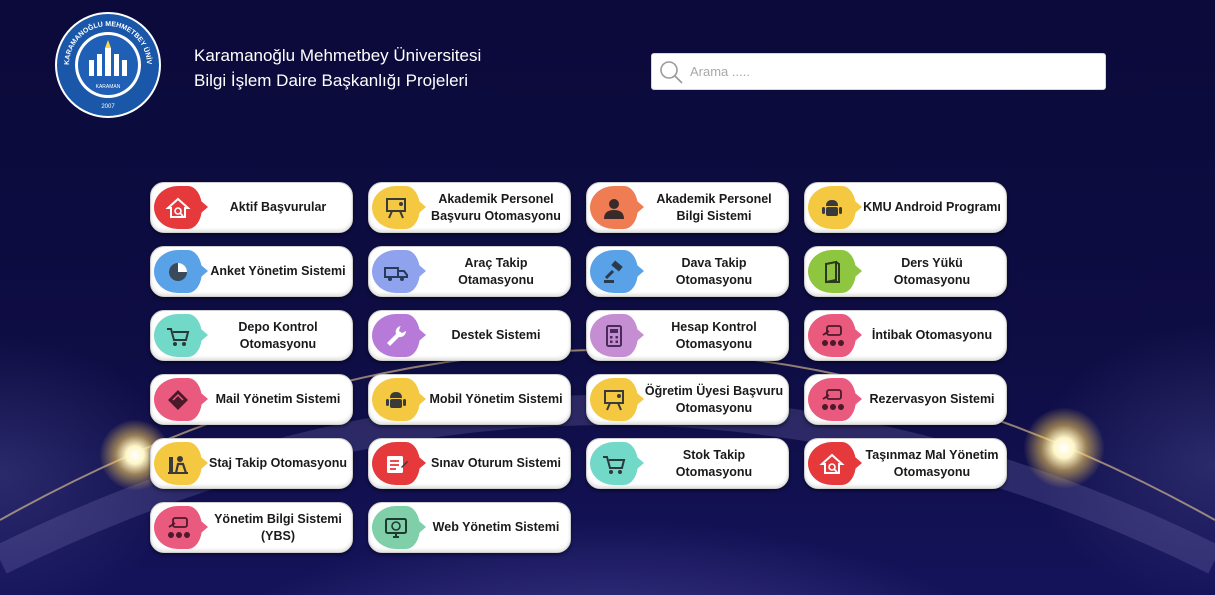 The height and width of the screenshot is (595, 1215). I want to click on light-flare-right, so click(1064, 448).